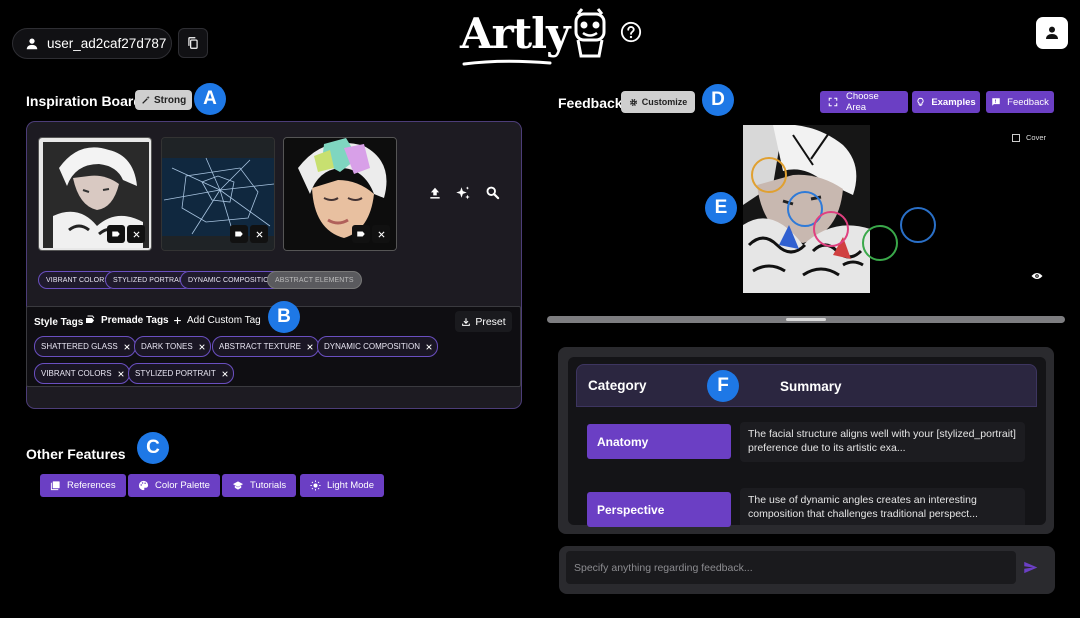 This screenshot has height=618, width=1080. Describe the element at coordinates (107, 43) in the screenshot. I see `username: user_ad2caf27d787` at that location.